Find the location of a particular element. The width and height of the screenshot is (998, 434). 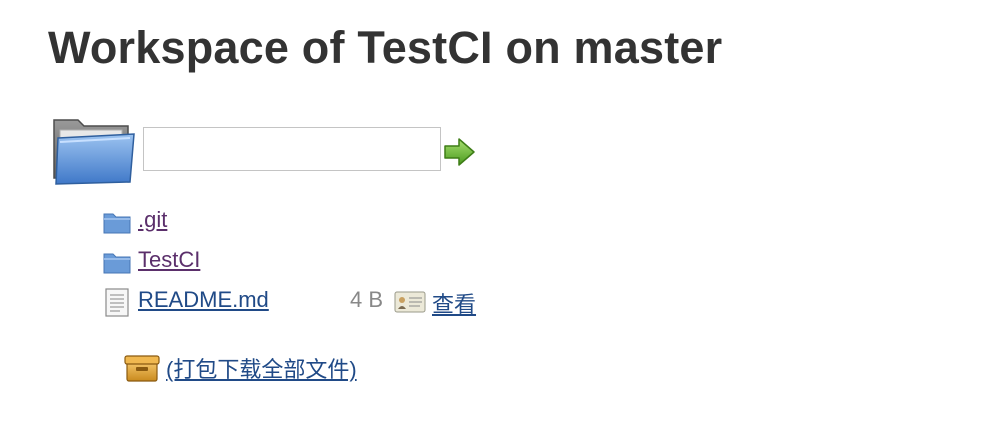

view-file-link: 查看 is located at coordinates (454, 303).